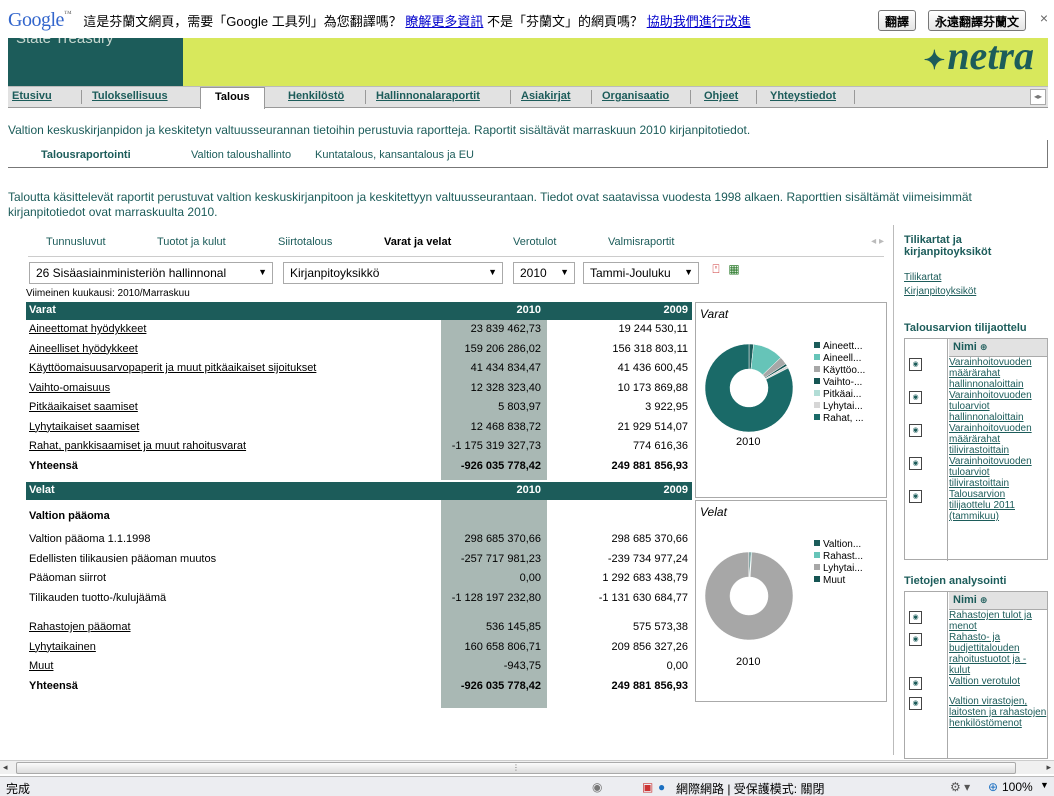 The image size is (1054, 796). I want to click on value-2009: 209 856 327,26, so click(649, 646).